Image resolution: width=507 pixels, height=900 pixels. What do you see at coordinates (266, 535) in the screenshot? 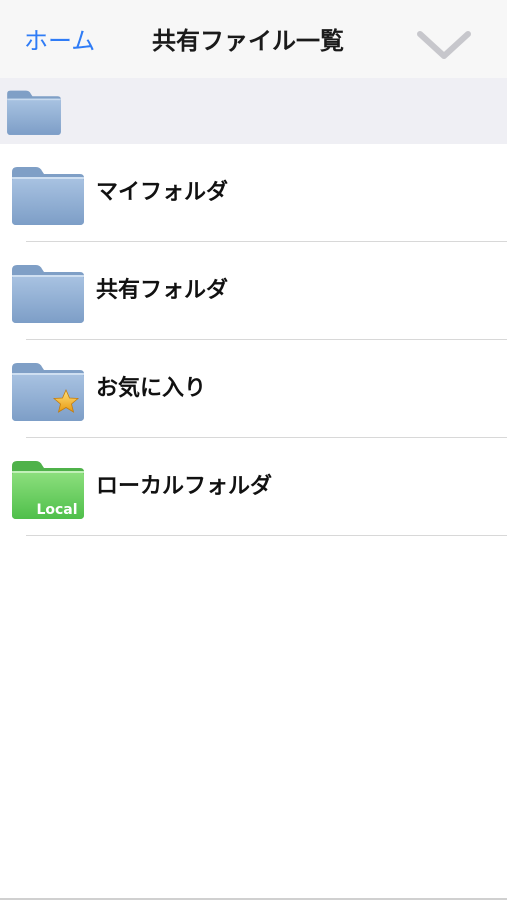
I see `row-divider` at bounding box center [266, 535].